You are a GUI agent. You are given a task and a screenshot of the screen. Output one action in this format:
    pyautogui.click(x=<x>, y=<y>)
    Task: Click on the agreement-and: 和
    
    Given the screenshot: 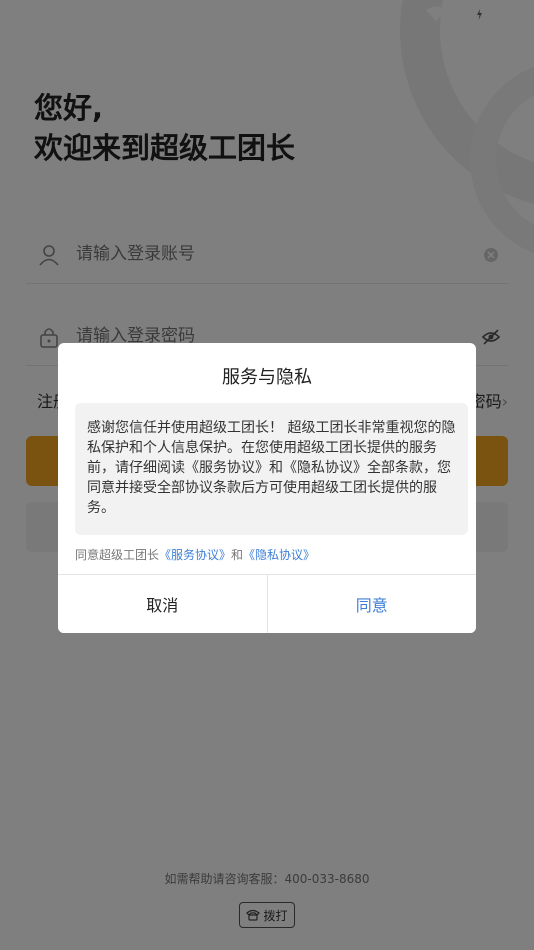 What is the action you would take?
    pyautogui.click(x=237, y=555)
    